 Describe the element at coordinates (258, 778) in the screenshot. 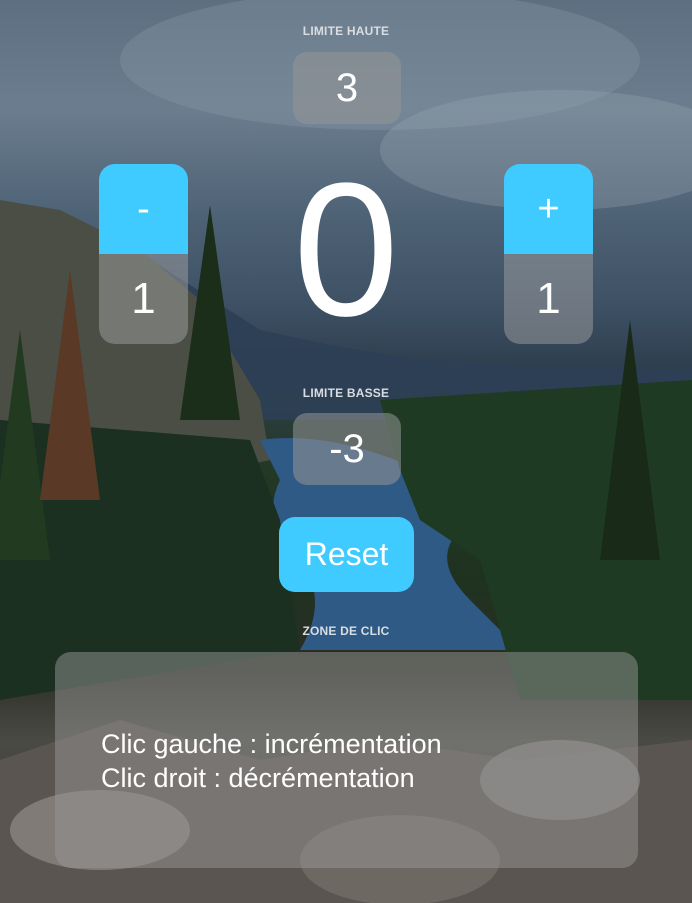

I see `click-zone-right-text: Clic droit : décrémentation` at that location.